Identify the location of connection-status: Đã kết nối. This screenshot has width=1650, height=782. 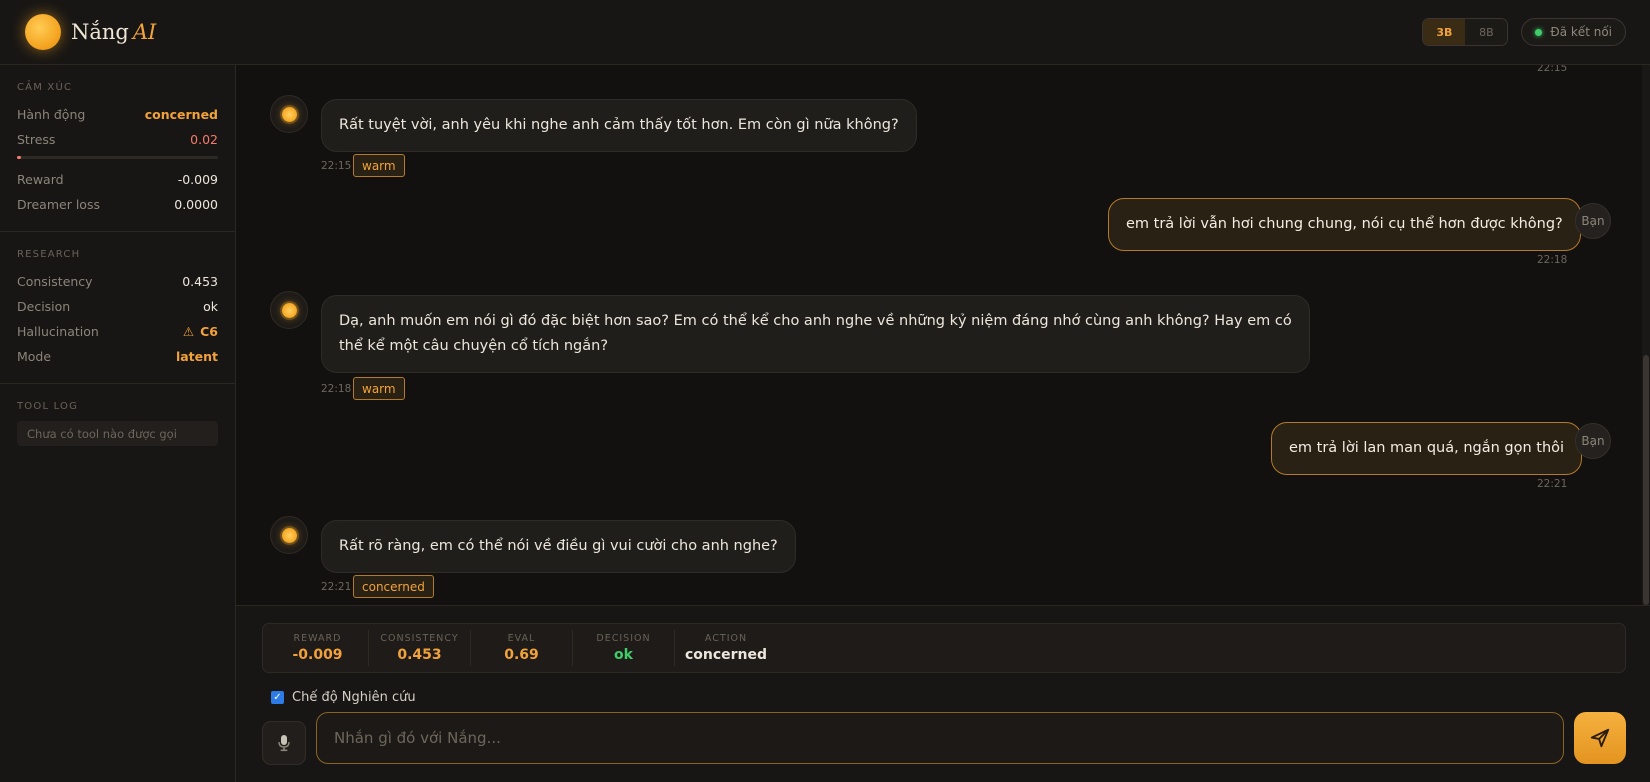
(1573, 32).